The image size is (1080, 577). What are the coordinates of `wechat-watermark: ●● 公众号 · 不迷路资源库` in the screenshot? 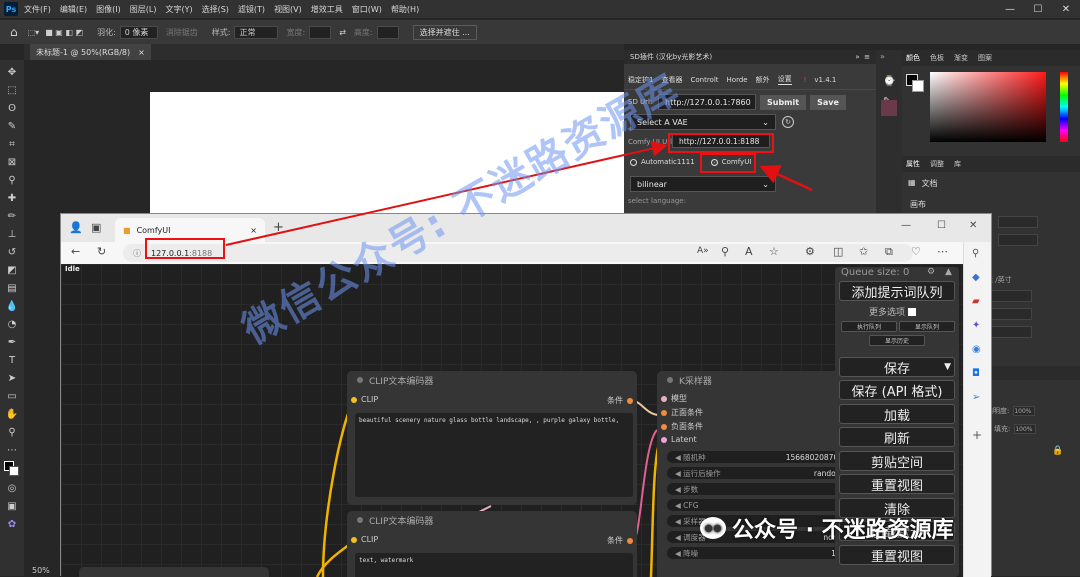 It's located at (827, 528).